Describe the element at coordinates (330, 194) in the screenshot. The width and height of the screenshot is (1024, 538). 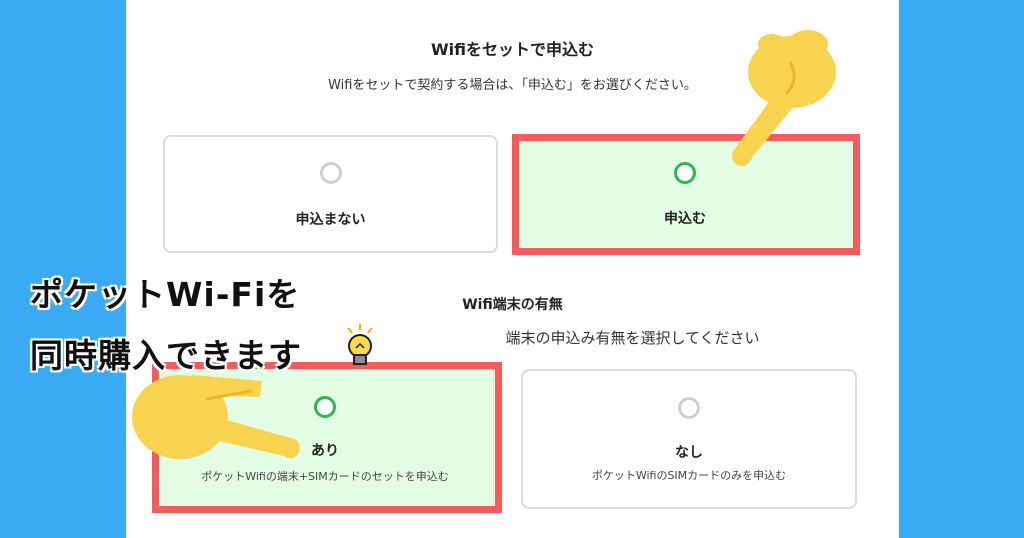
I see `option-no-apply: 申込まない` at that location.